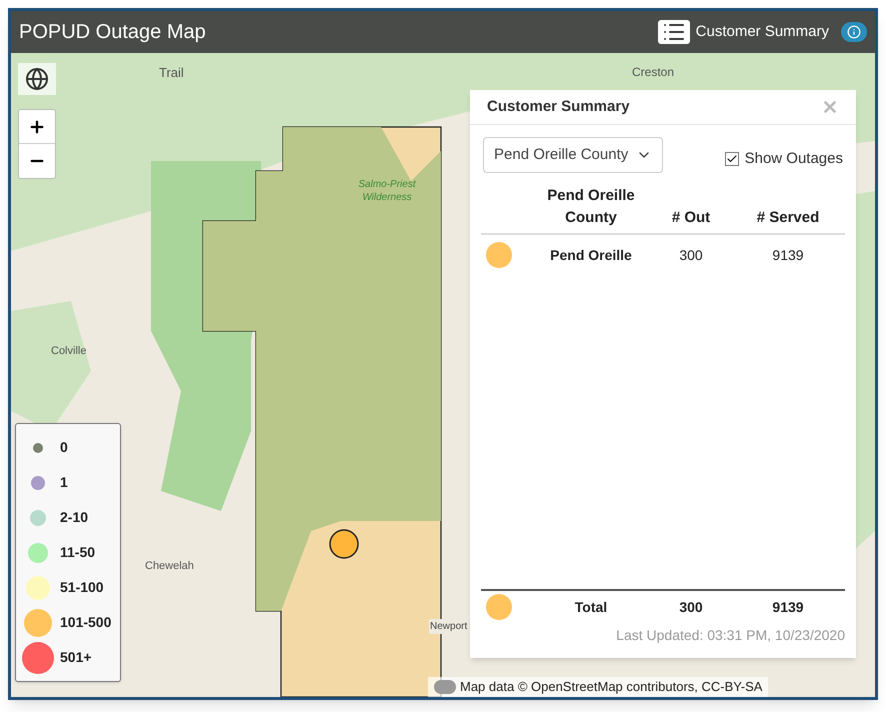 Image resolution: width=886 pixels, height=712 pixels. What do you see at coordinates (558, 106) in the screenshot?
I see `panel-title: Customer Summary` at bounding box center [558, 106].